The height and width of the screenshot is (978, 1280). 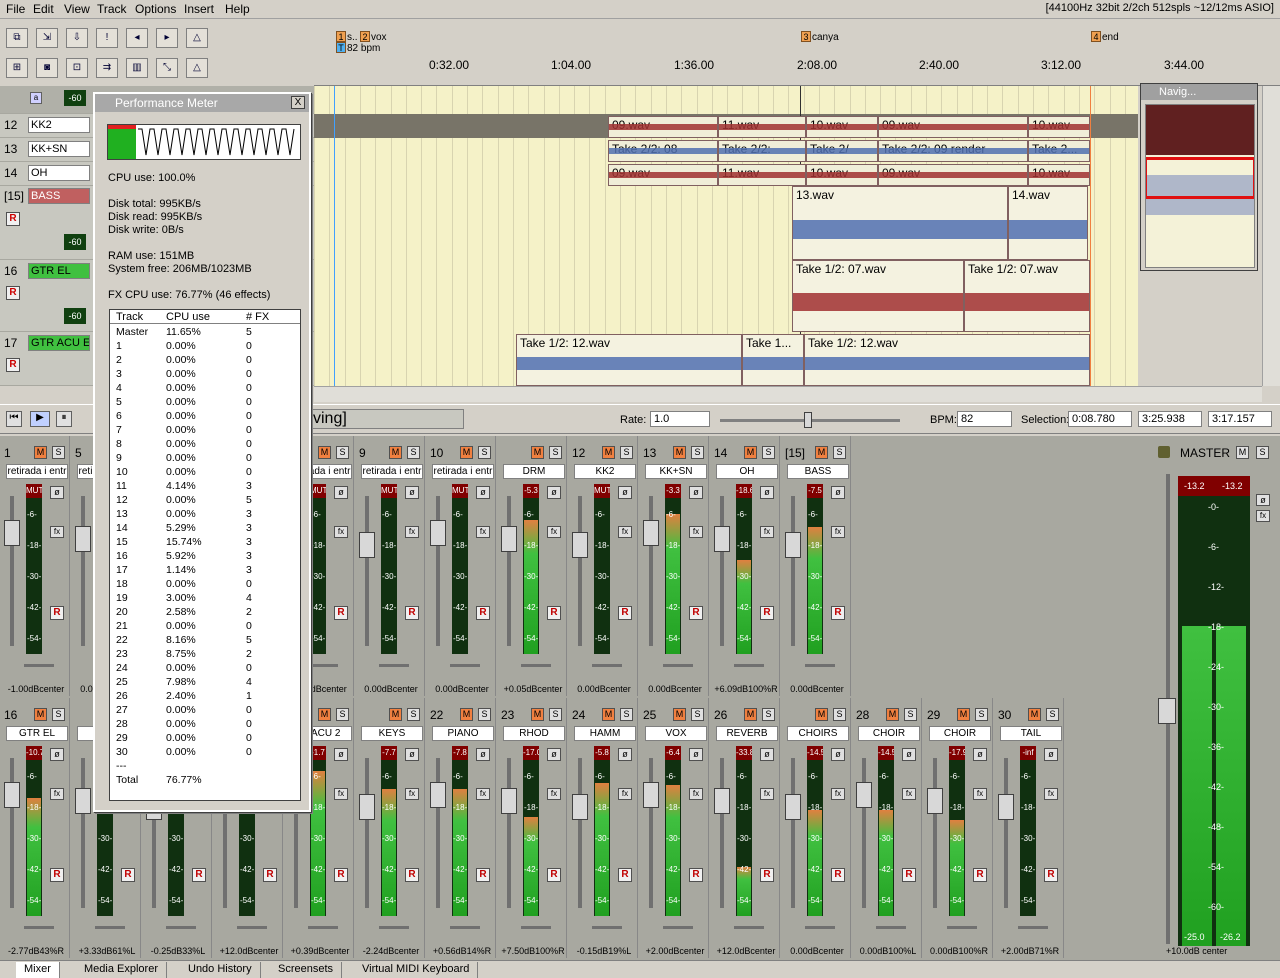 I want to click on new-project-icon: ⧉, so click(x=17, y=38).